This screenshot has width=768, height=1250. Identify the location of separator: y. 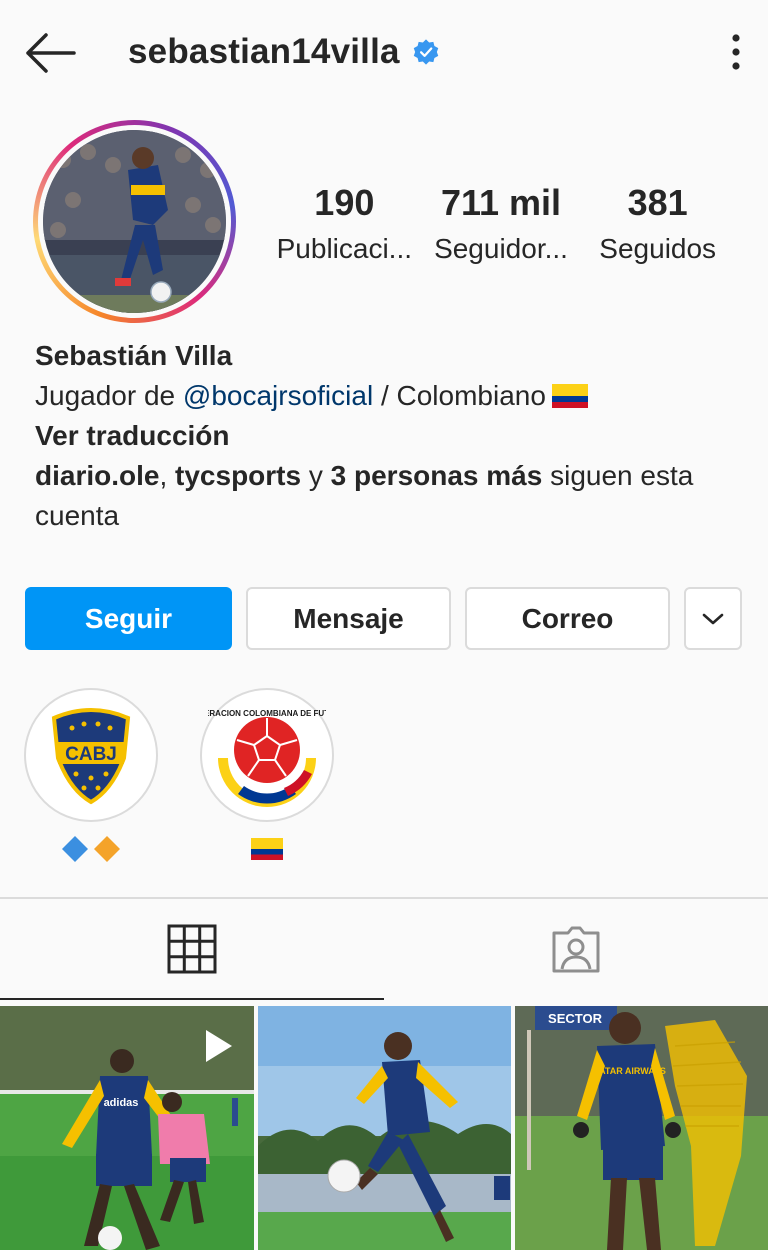
(316, 475).